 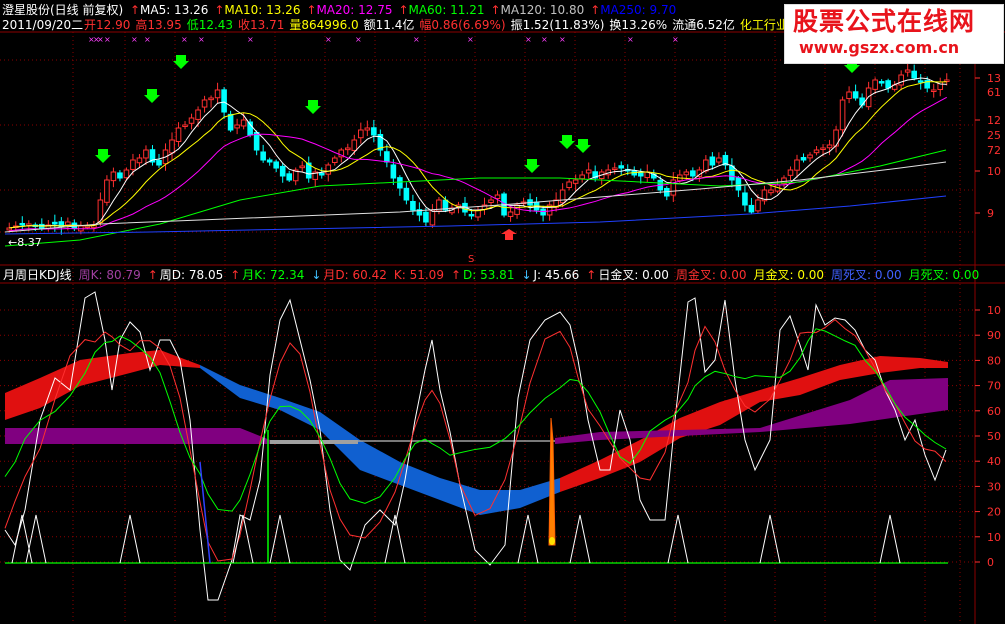 I want to click on kdj-axis-label-6: 40, so click(x=994, y=461).